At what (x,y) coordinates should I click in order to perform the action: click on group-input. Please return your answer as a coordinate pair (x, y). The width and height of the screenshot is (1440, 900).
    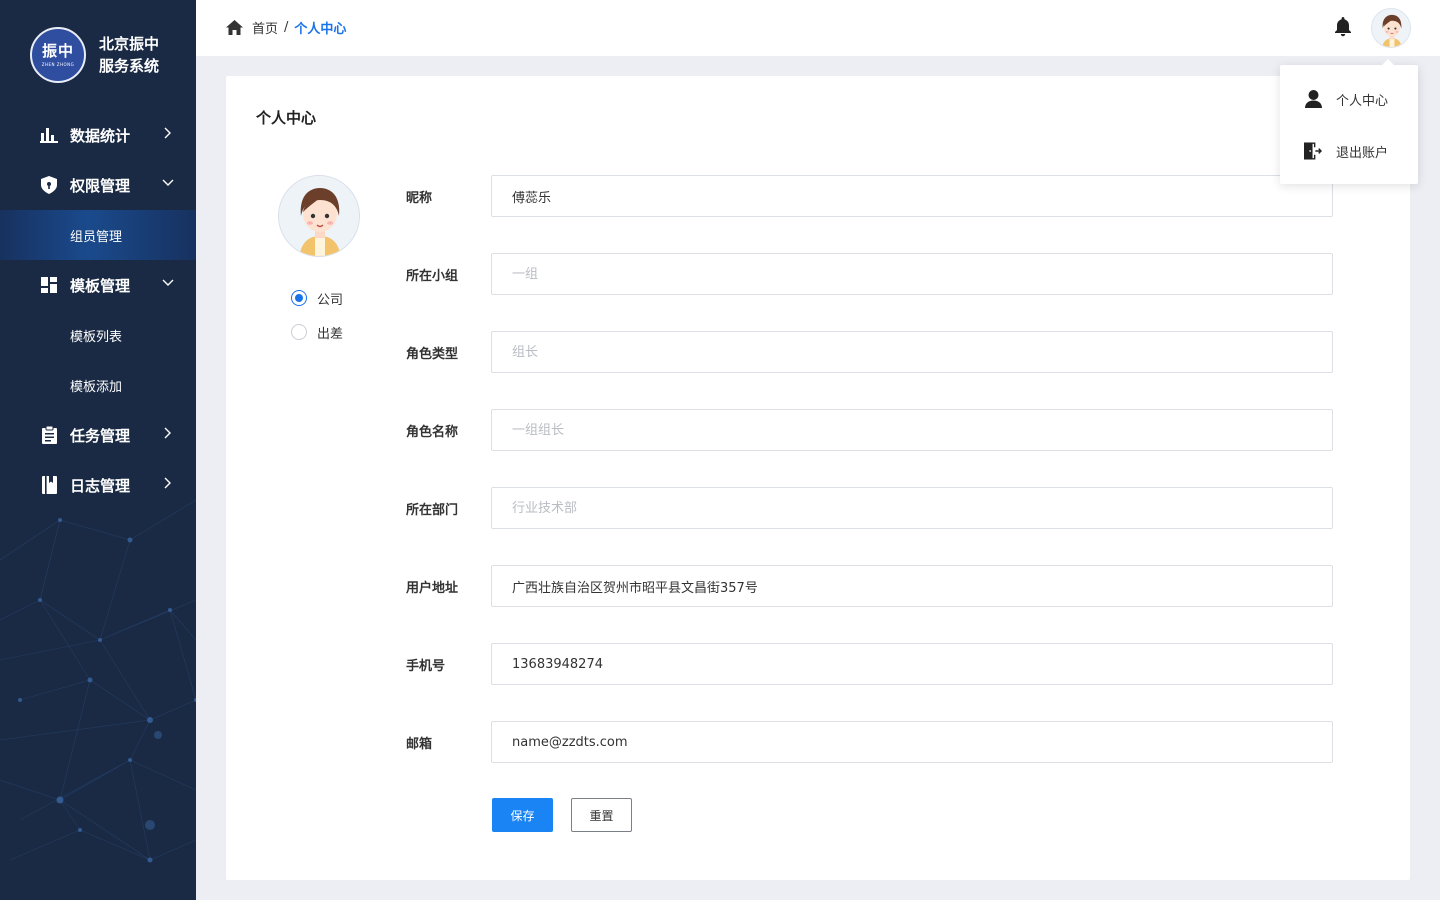
    Looking at the image, I should click on (912, 274).